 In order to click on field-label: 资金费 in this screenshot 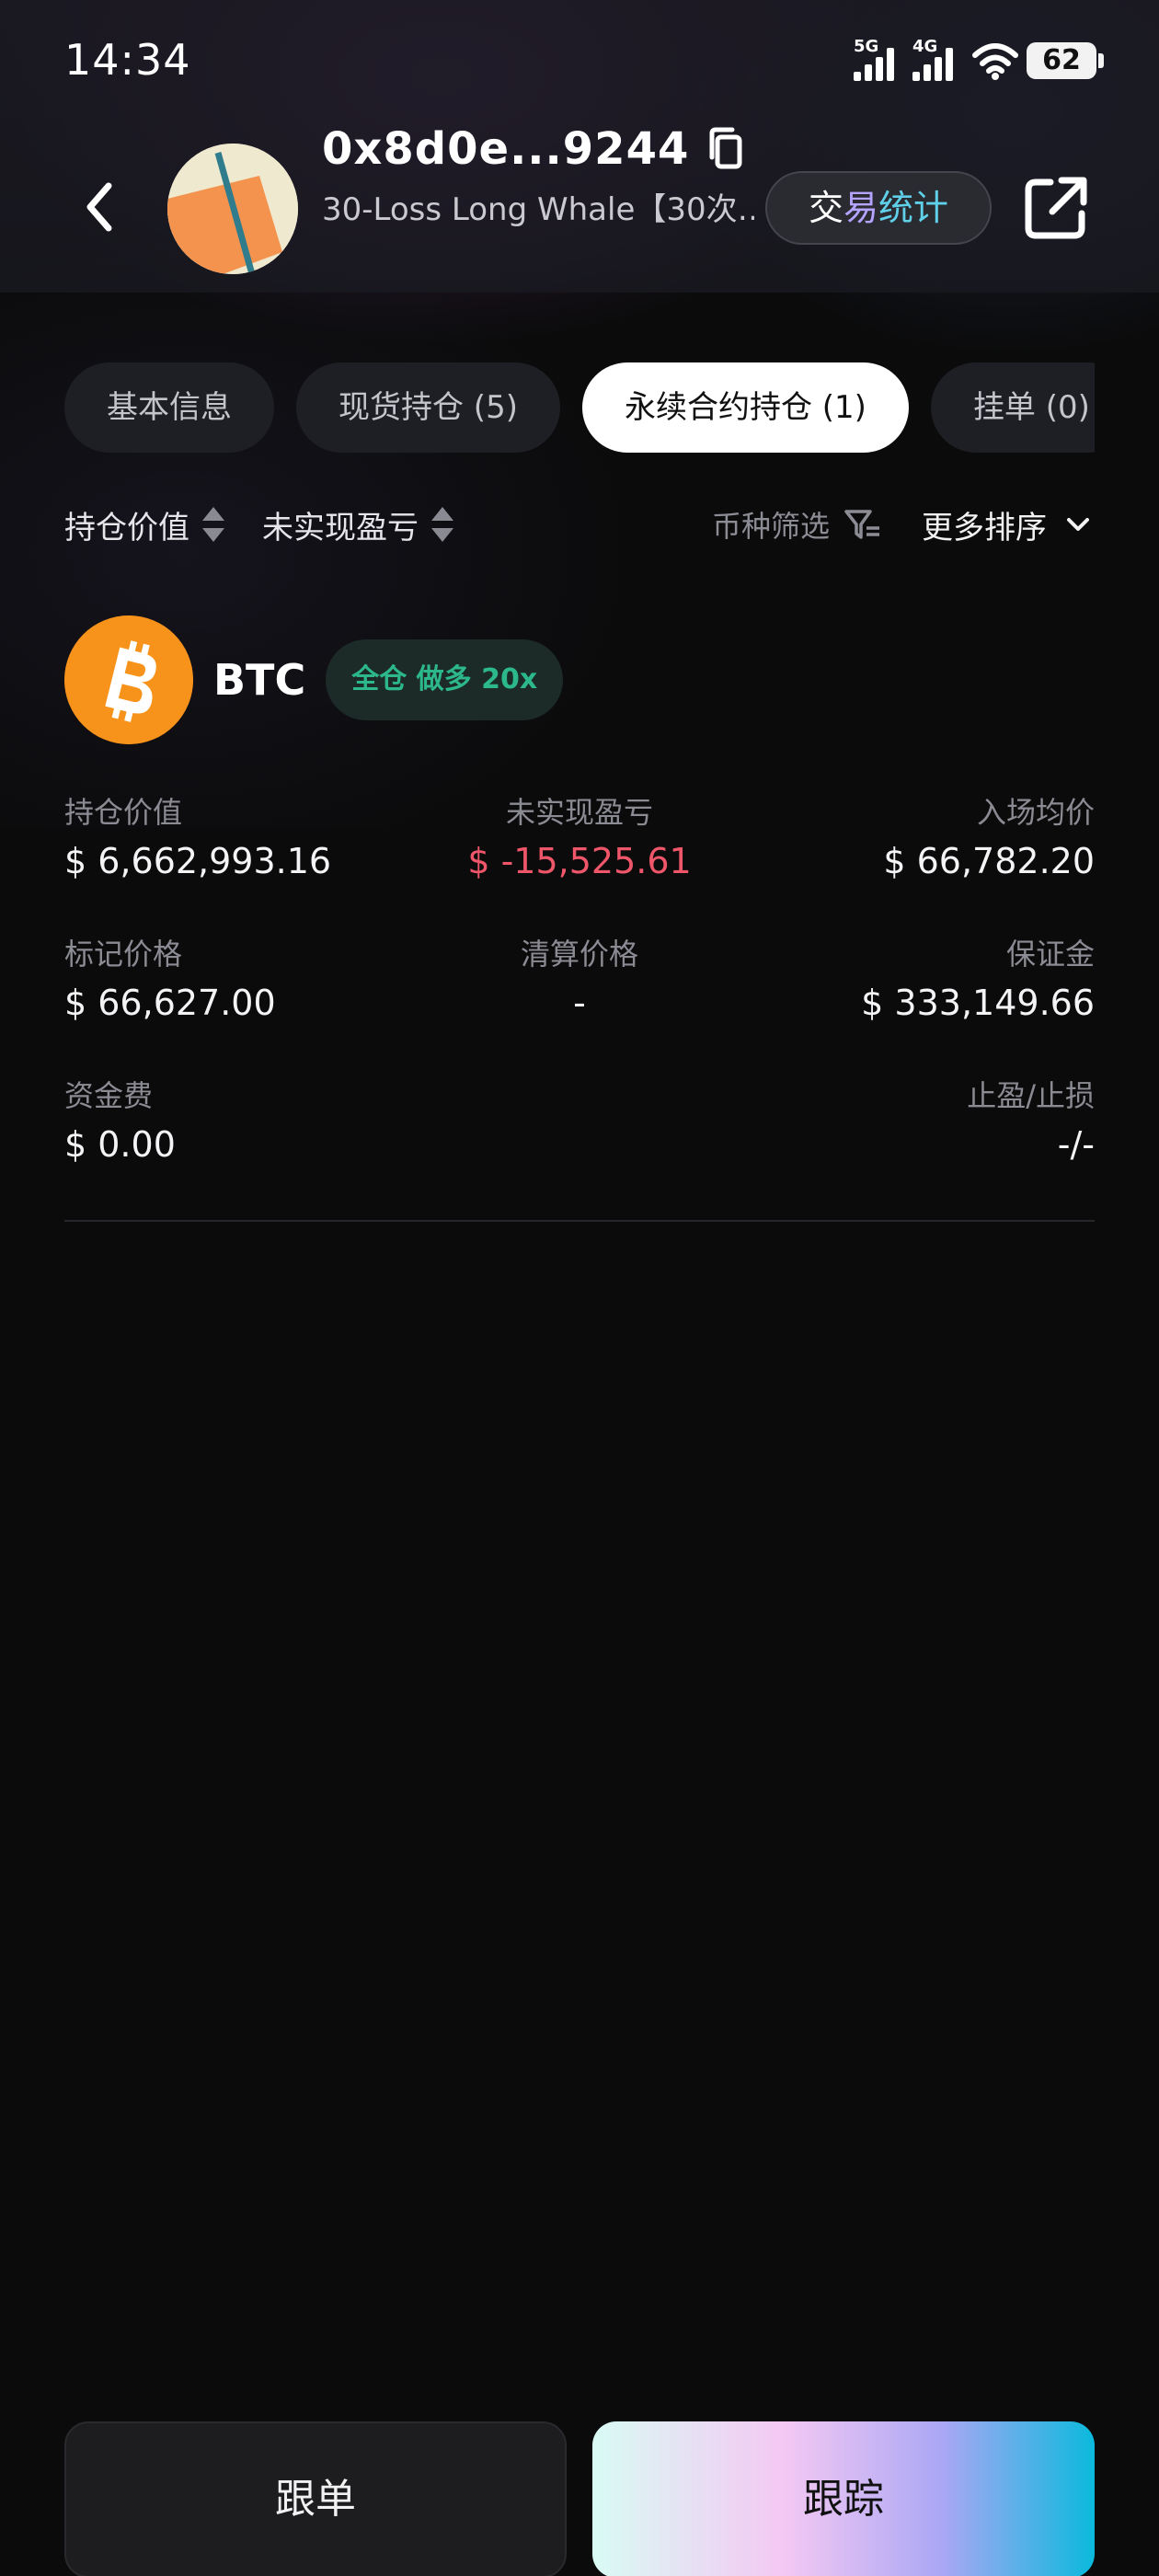, I will do `click(109, 1095)`.